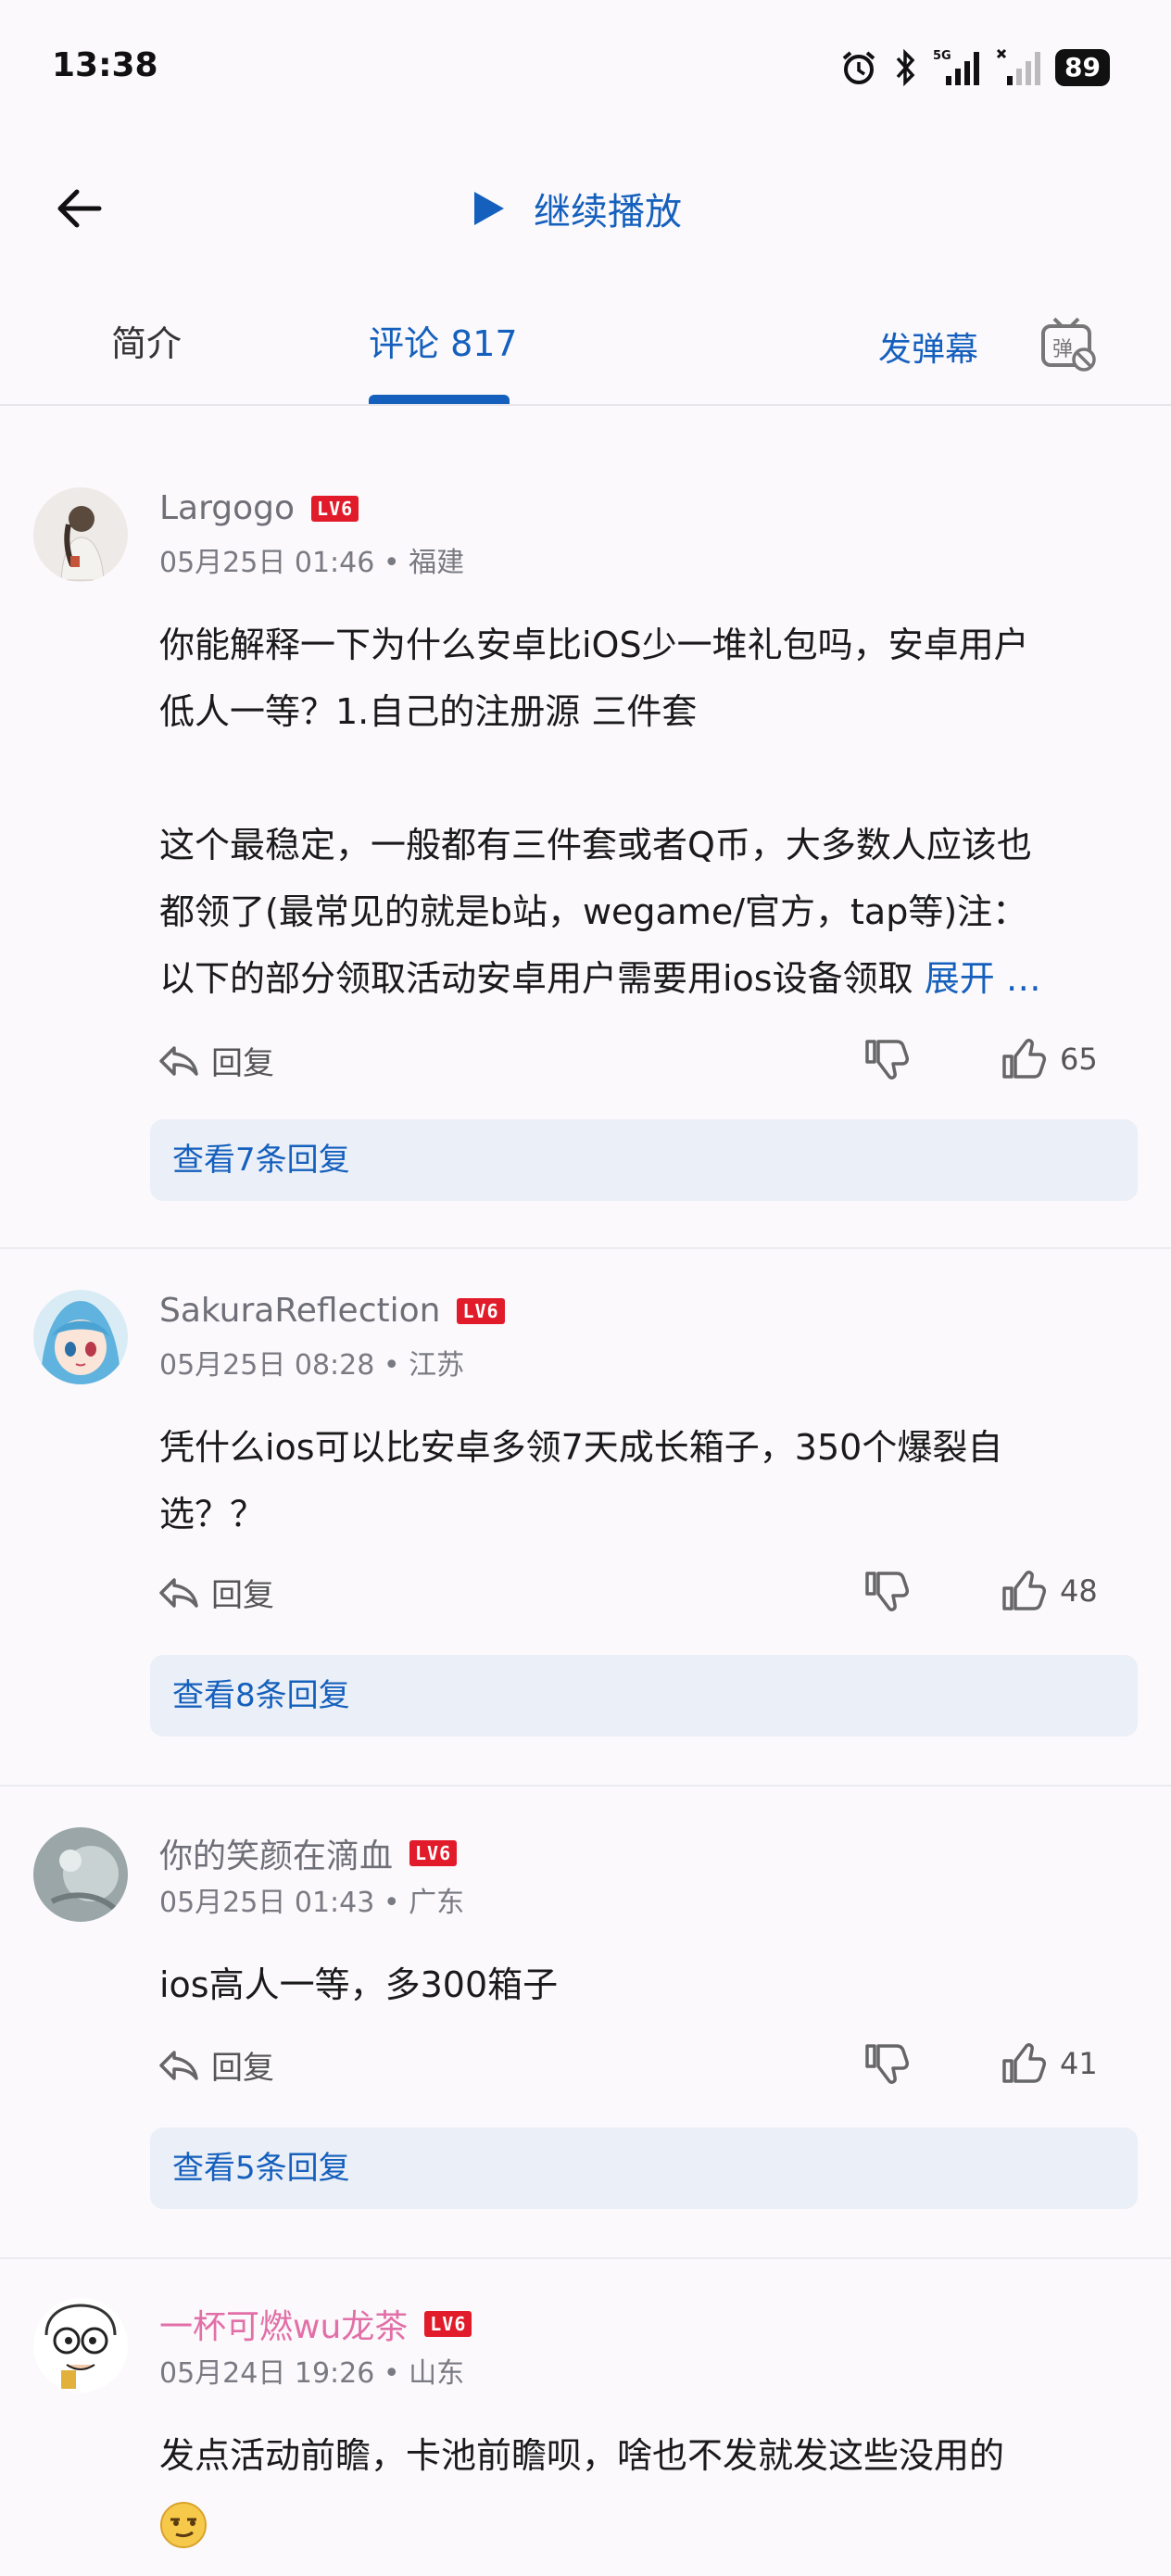 The height and width of the screenshot is (2576, 1171). I want to click on comment-actions: 回复 41, so click(632, 2070).